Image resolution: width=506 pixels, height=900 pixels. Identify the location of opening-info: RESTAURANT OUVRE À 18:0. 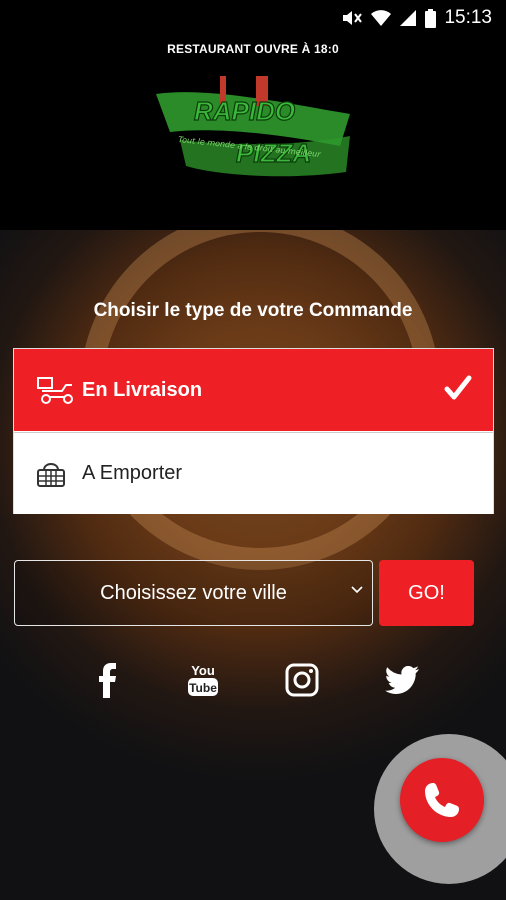
(253, 49).